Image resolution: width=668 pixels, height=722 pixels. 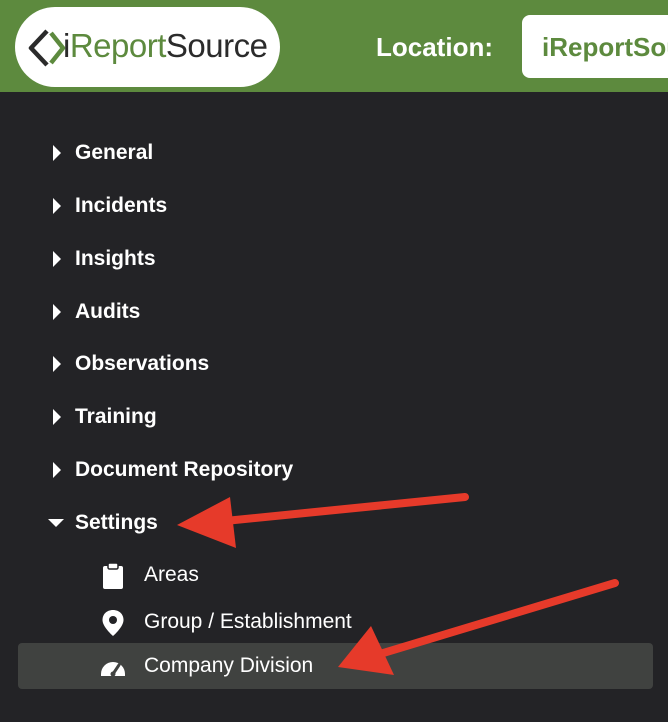 What do you see at coordinates (47, 48) in the screenshot?
I see `logo-diamond-icon` at bounding box center [47, 48].